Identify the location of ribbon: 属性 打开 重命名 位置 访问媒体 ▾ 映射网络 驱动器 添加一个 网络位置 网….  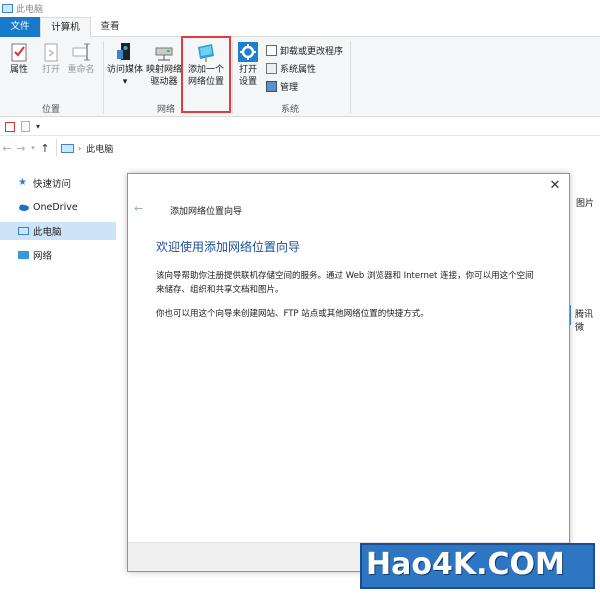
(300, 77).